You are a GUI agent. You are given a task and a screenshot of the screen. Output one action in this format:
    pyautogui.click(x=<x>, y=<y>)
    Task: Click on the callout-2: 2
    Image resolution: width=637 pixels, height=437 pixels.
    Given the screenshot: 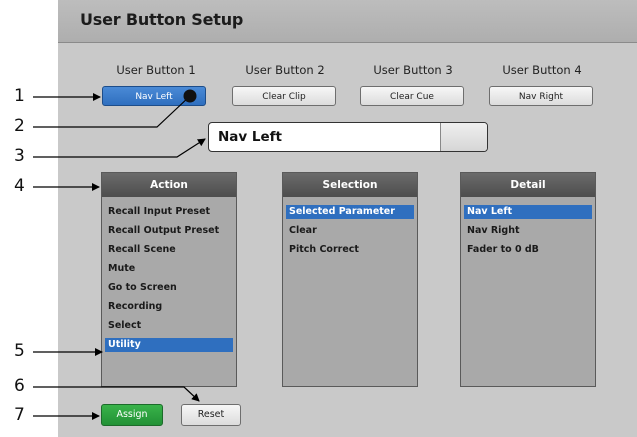 What is the action you would take?
    pyautogui.click(x=19, y=126)
    